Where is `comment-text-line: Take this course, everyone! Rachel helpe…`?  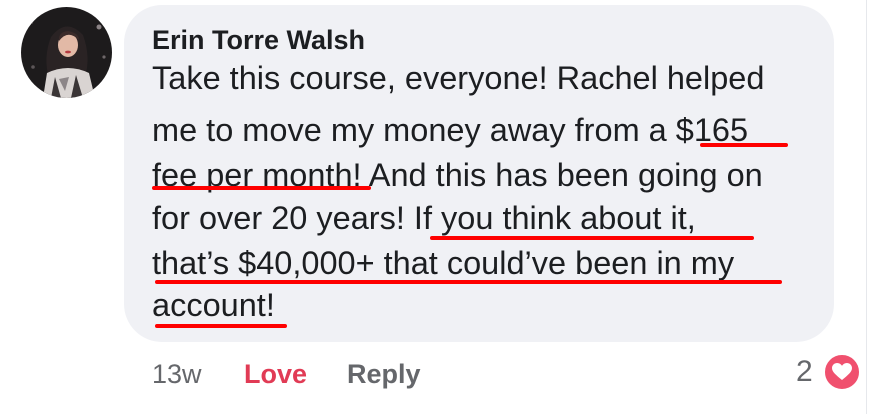 comment-text-line: Take this course, everyone! Rachel helpe… is located at coordinates (458, 78).